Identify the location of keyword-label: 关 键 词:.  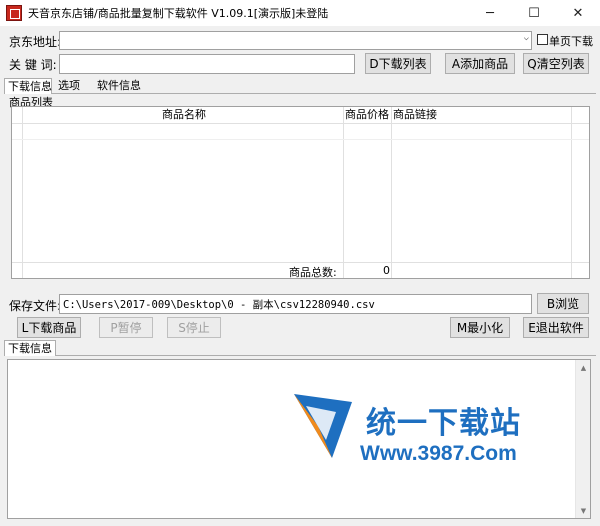
(33, 65).